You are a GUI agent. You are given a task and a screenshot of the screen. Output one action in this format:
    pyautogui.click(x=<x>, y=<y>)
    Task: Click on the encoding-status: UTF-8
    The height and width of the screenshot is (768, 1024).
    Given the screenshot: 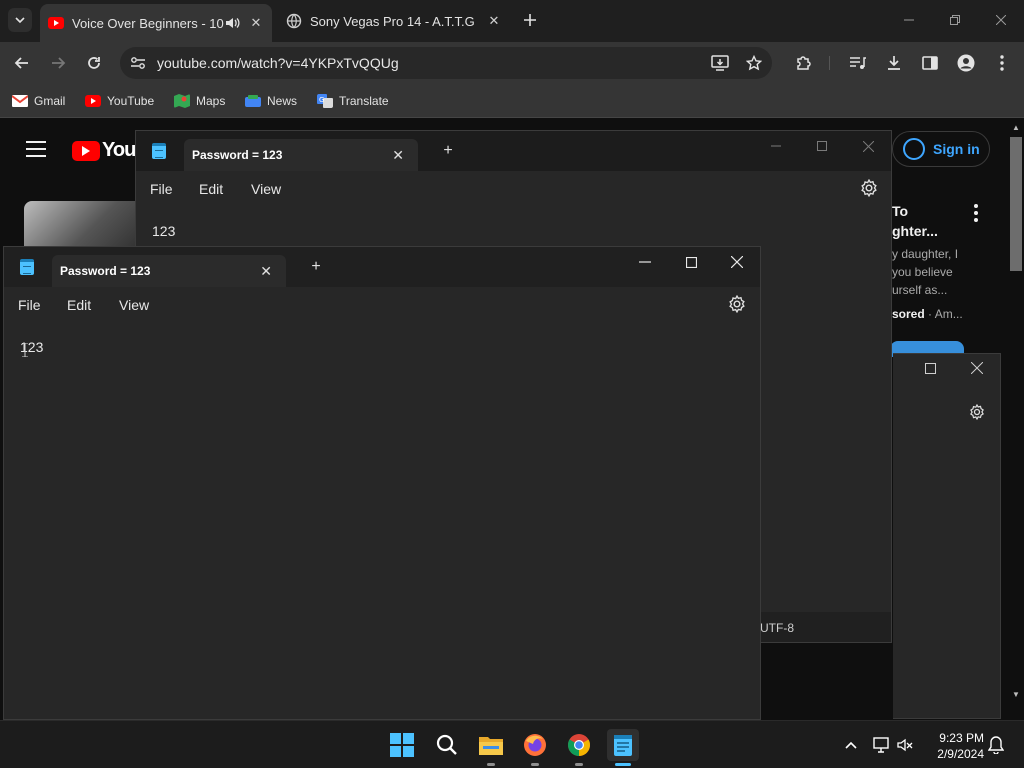 What is the action you would take?
    pyautogui.click(x=777, y=628)
    